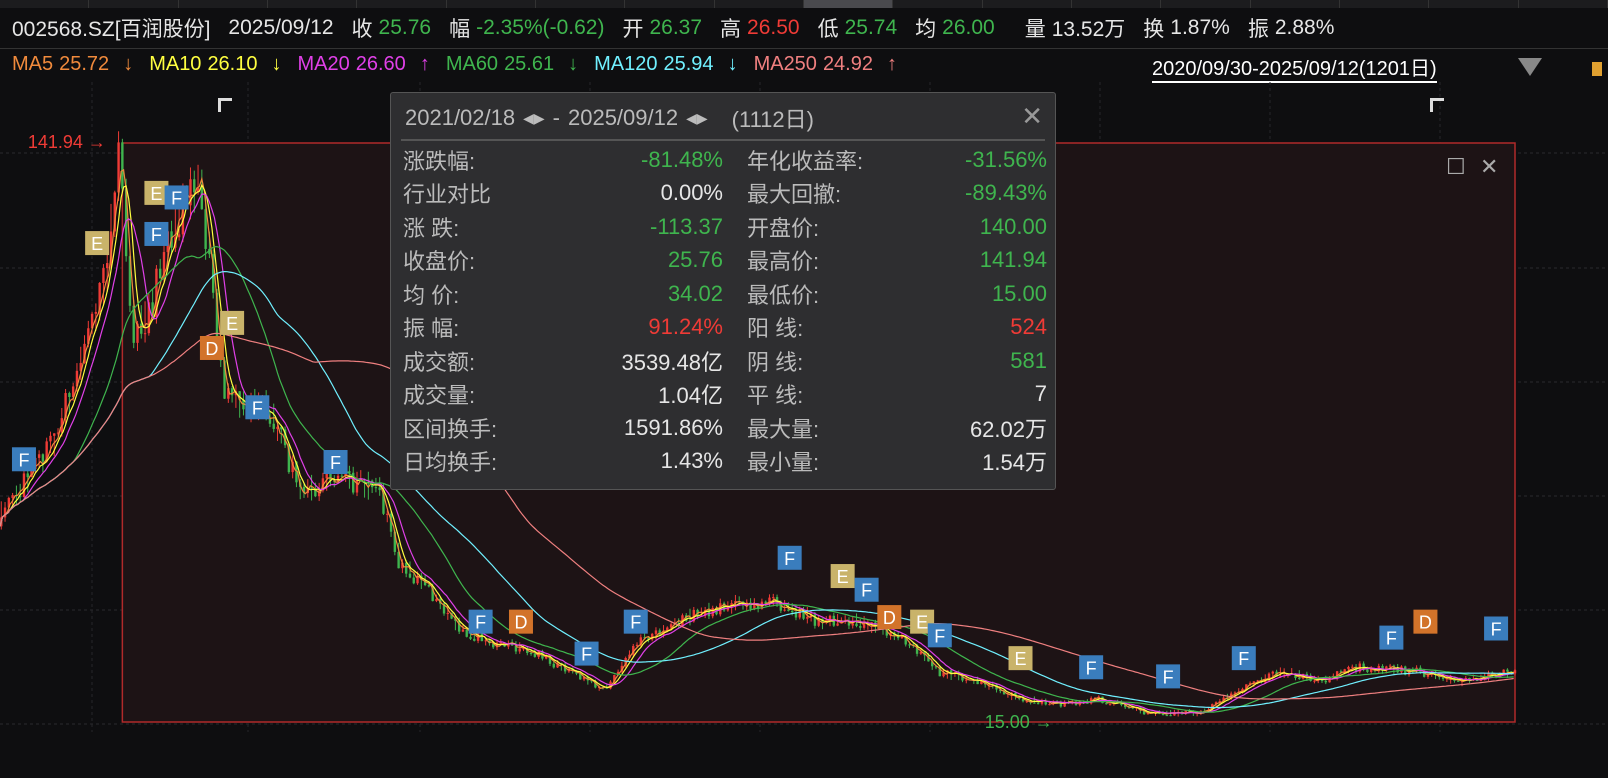  I want to click on range-start-bracket-icon, so click(225, 105).